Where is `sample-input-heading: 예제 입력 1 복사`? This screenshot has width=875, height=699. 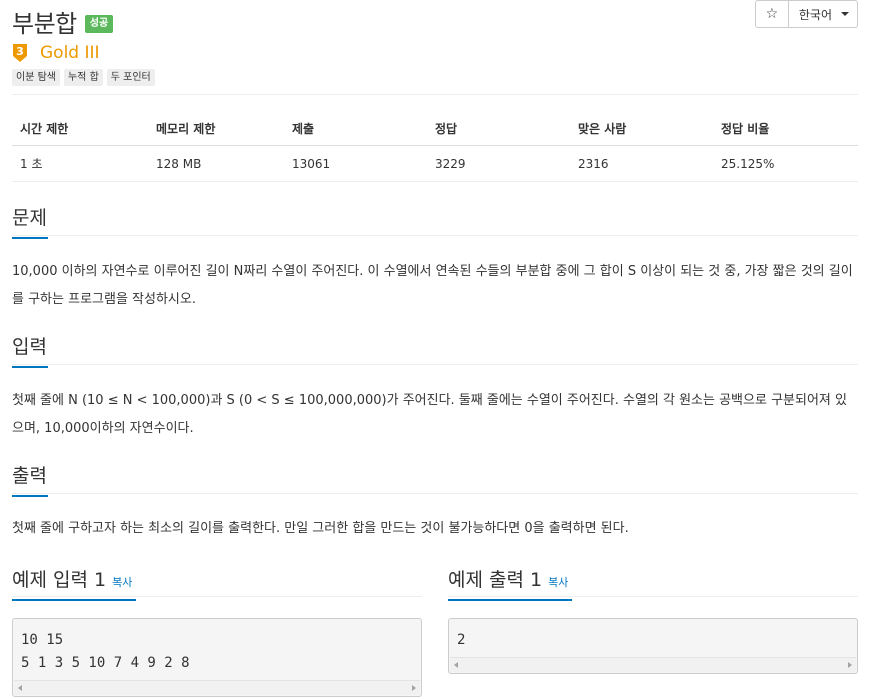
sample-input-heading: 예제 입력 1 복사 is located at coordinates (74, 583).